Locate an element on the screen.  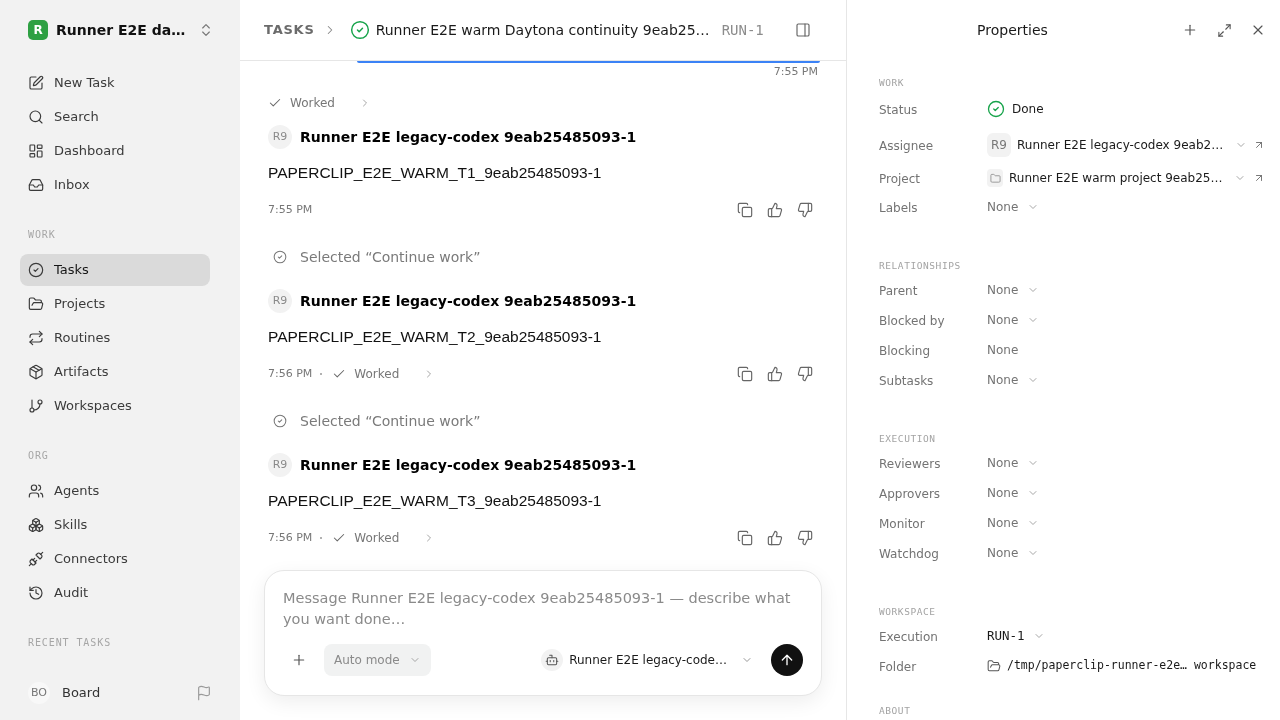
plug-icon is located at coordinates (36, 559).